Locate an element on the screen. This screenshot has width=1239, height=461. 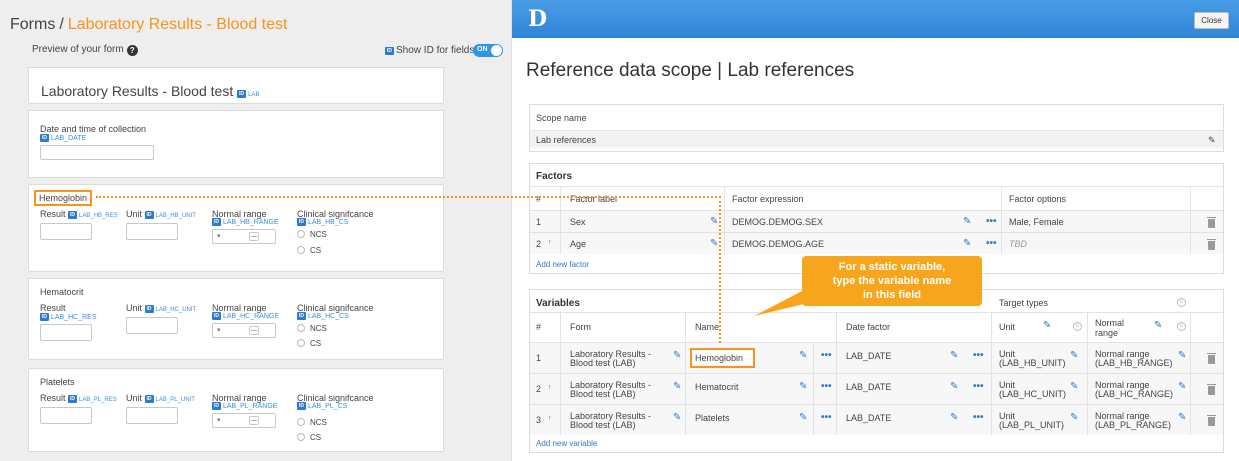
pl-ncs-radio is located at coordinates (301, 422).